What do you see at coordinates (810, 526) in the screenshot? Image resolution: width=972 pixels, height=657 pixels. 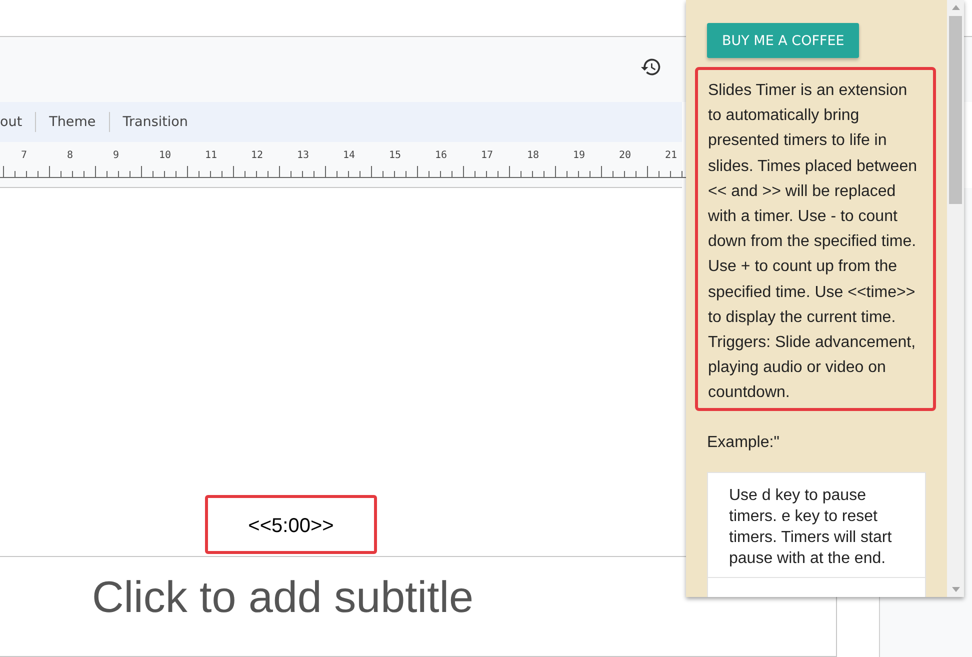 I see `example-text: Use d key to pause timers. e key to reset timers. Timers will start pause with at the end.` at bounding box center [810, 526].